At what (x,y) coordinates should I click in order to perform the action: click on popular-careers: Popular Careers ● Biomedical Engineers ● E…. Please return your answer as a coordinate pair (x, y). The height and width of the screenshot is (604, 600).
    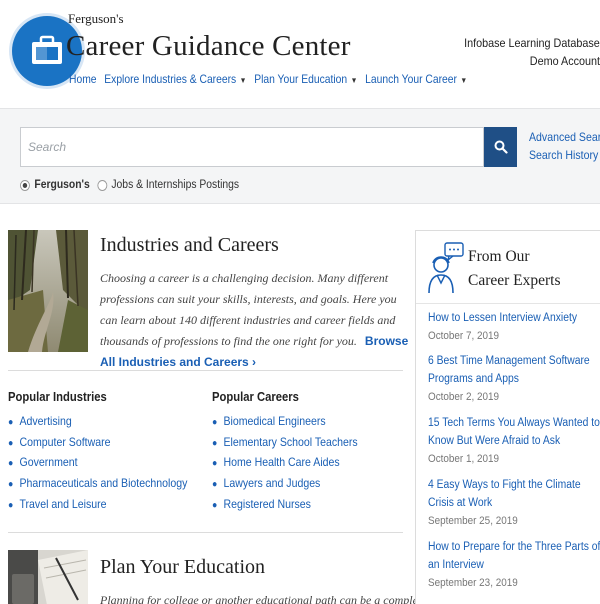
    Looking at the image, I should click on (295, 453).